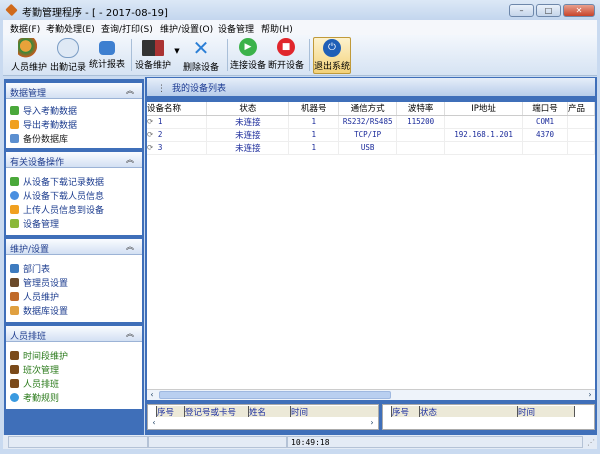 The width and height of the screenshot is (600, 454). Describe the element at coordinates (74, 223) in the screenshot. I see `sidebar-item-device-management: 设备管理` at that location.